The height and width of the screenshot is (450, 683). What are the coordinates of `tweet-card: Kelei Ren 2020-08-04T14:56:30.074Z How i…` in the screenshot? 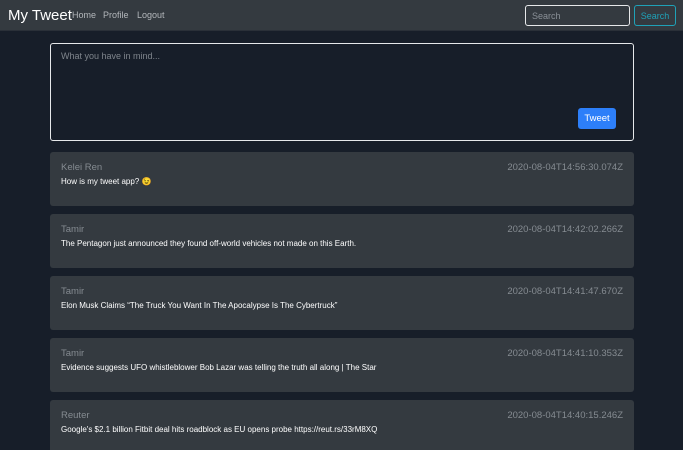 It's located at (342, 179).